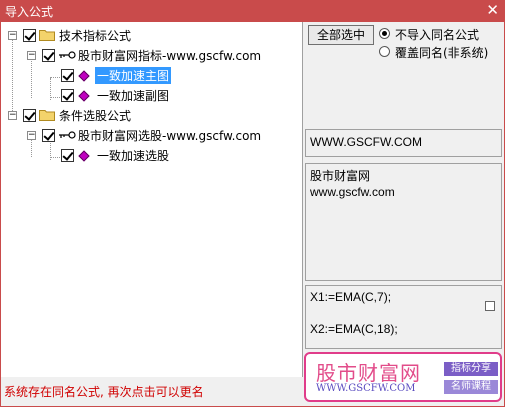 Image resolution: width=505 pixels, height=407 pixels. I want to click on watermark-logo: 股市财富网 WWW.GSCFW.COM 指标分享 名师课程, so click(403, 377).